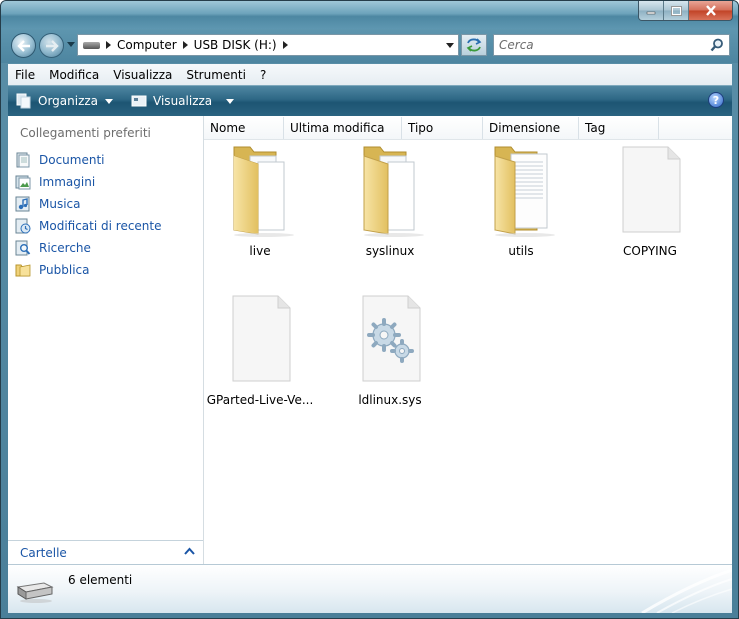  I want to click on menu-file: File, so click(25, 75).